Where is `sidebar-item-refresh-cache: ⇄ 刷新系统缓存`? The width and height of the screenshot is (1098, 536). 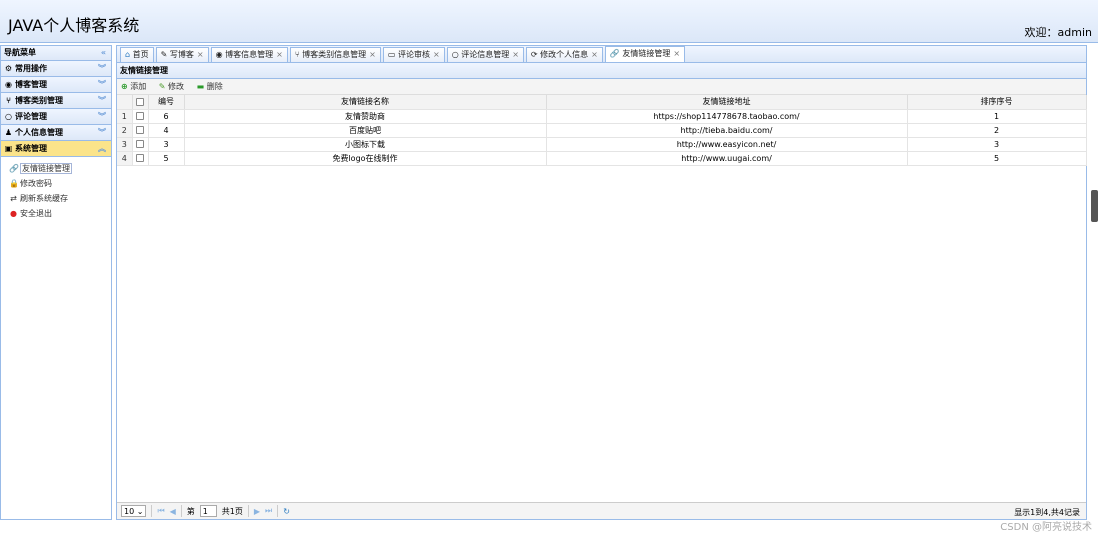 sidebar-item-refresh-cache: ⇄ 刷新系统缓存 is located at coordinates (56, 198).